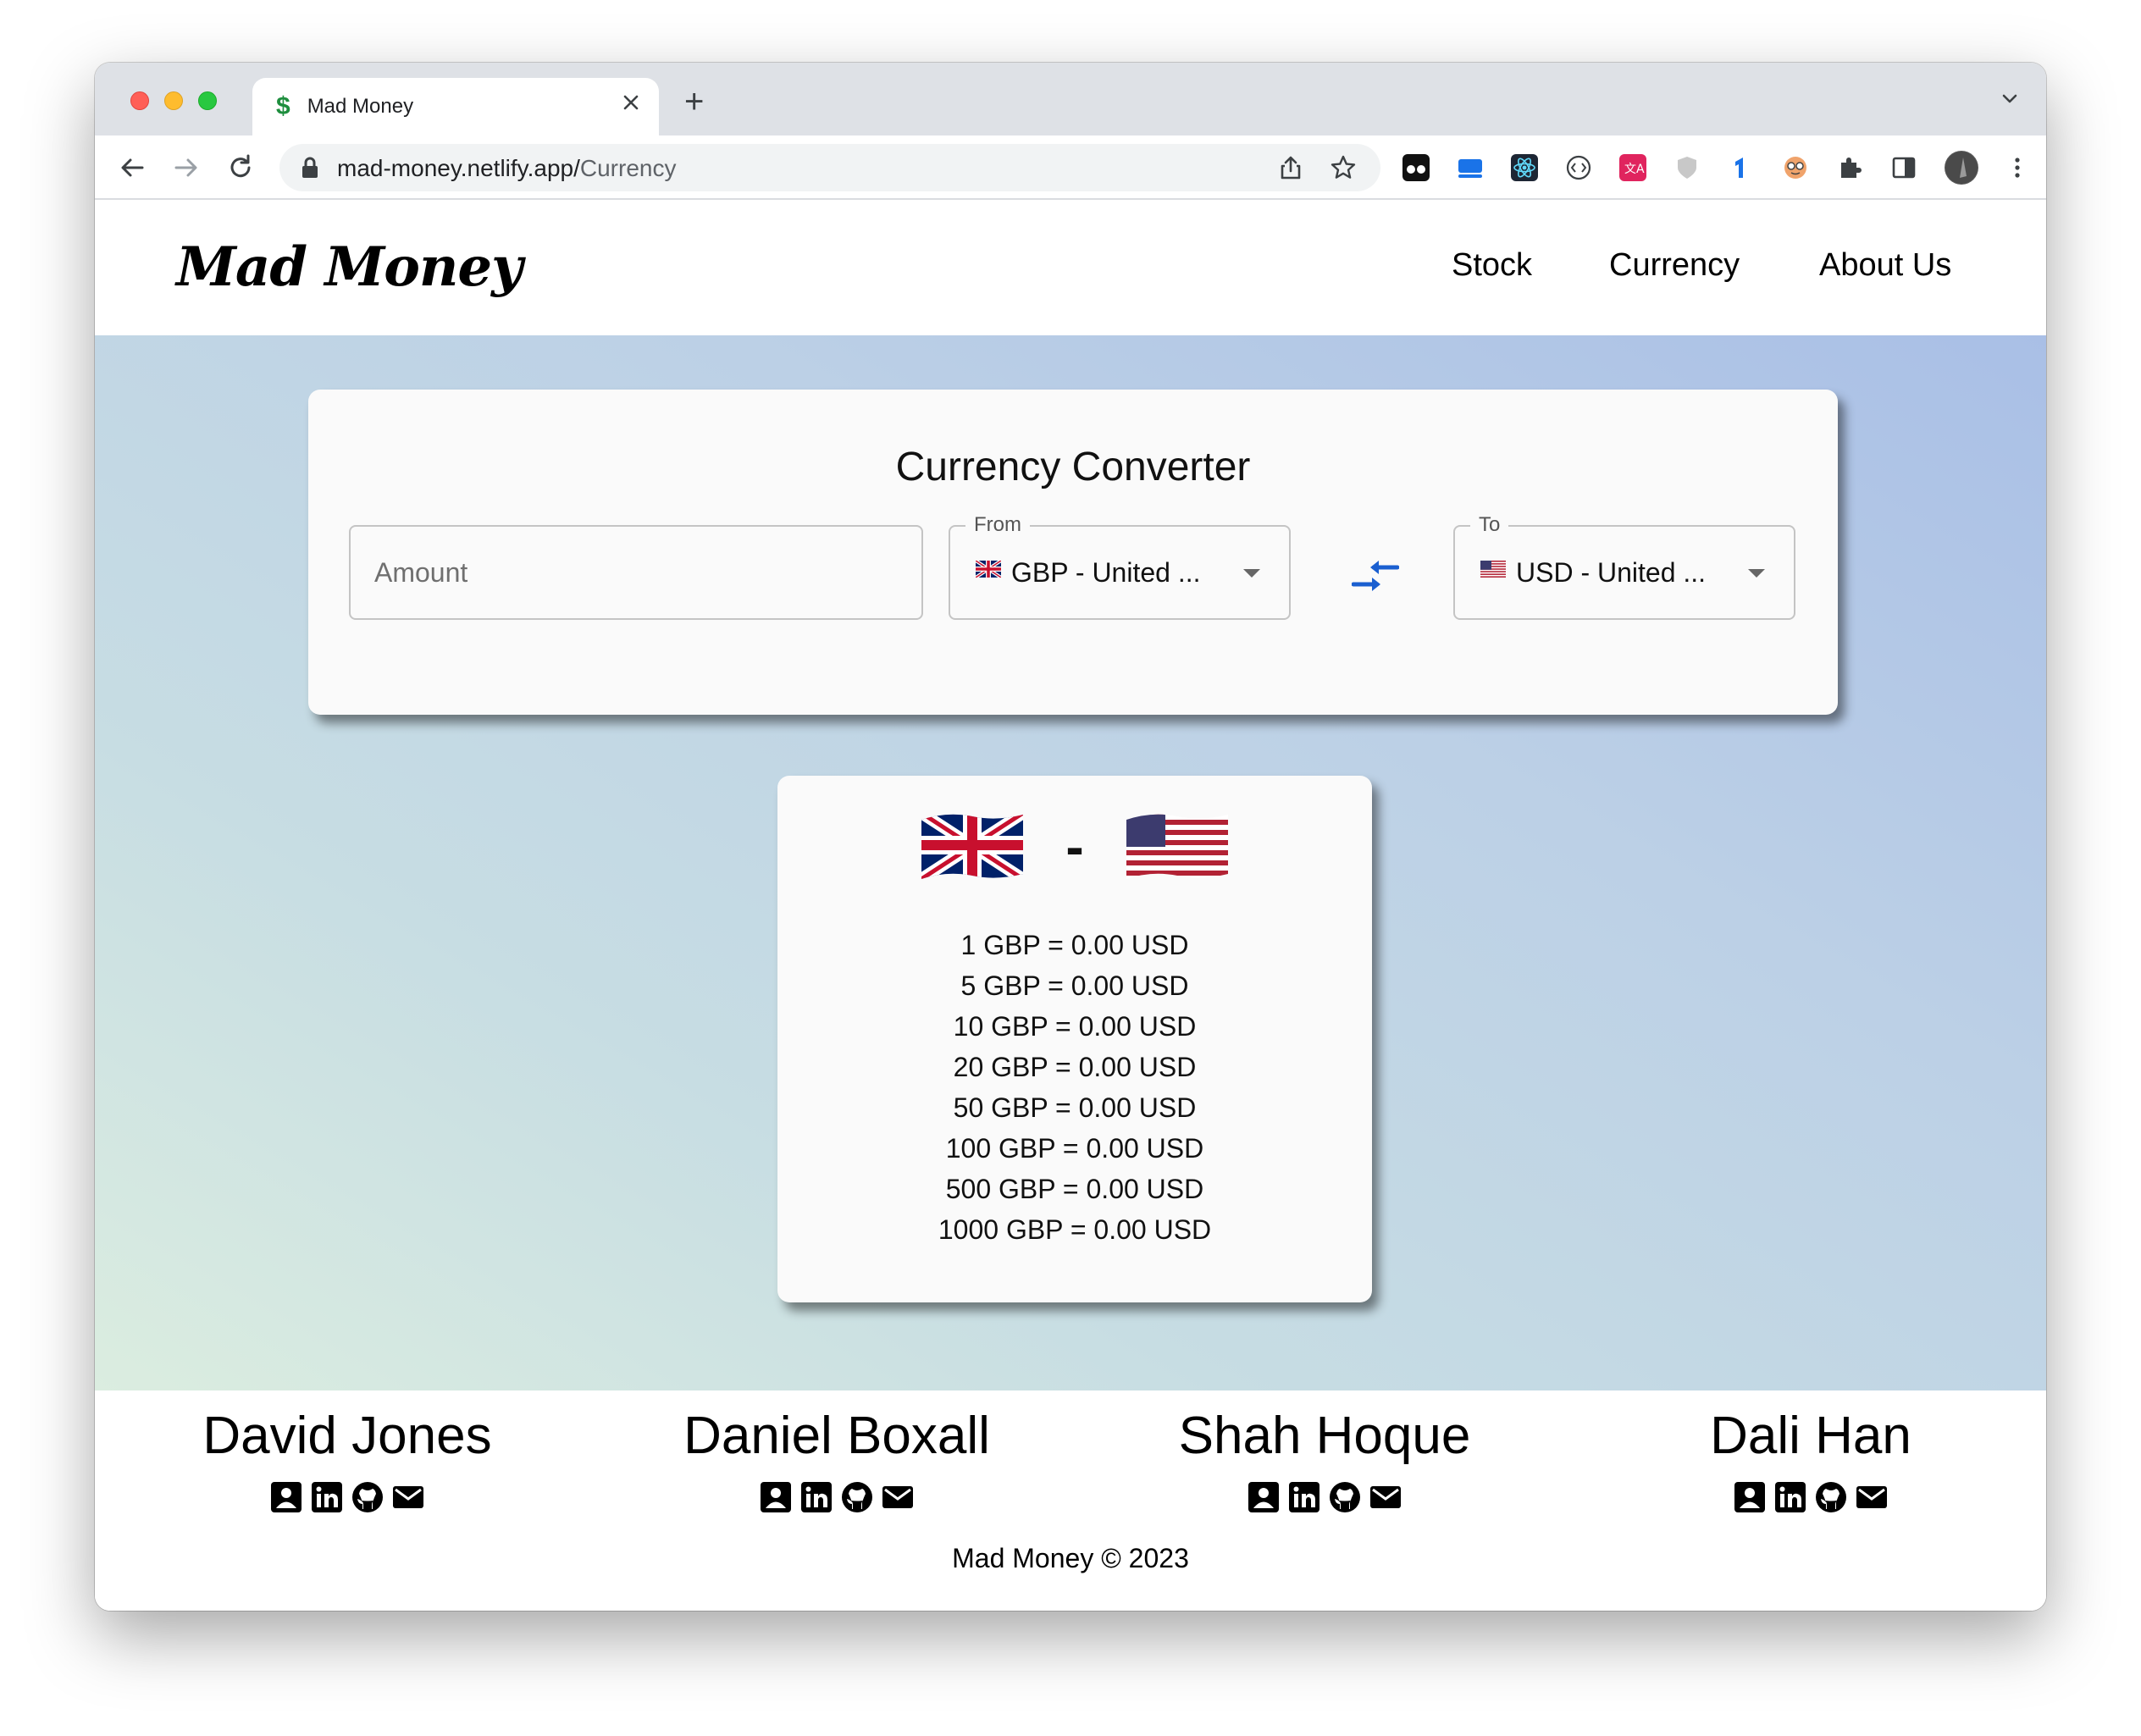 This screenshot has height=1736, width=2141. What do you see at coordinates (1344, 169) in the screenshot?
I see `bookmark-star-icon` at bounding box center [1344, 169].